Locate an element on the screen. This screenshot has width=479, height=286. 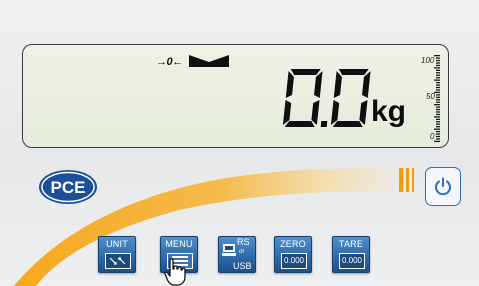
hand-cursor-icon is located at coordinates (175, 272).